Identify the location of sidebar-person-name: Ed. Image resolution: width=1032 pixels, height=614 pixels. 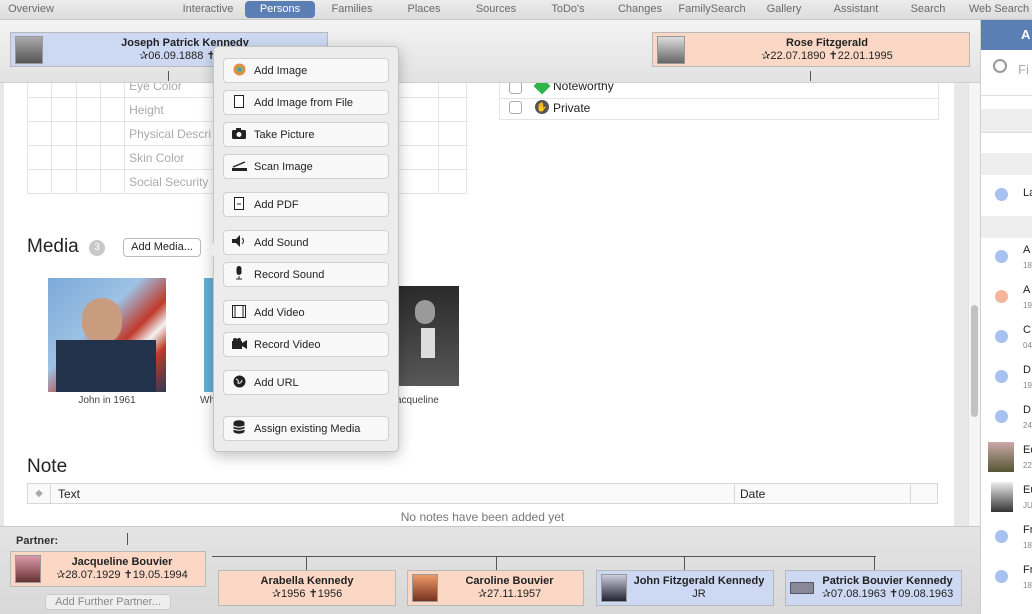
(1027, 450).